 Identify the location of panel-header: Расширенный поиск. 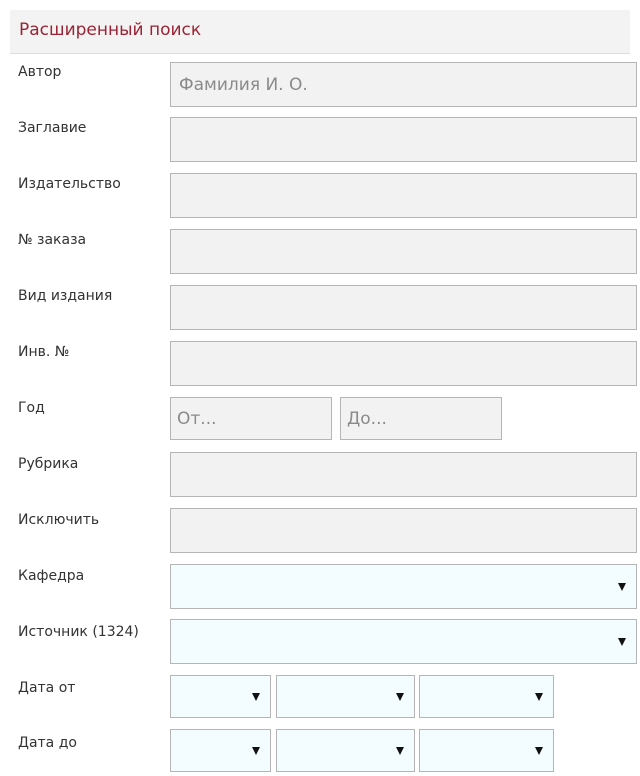
(320, 32).